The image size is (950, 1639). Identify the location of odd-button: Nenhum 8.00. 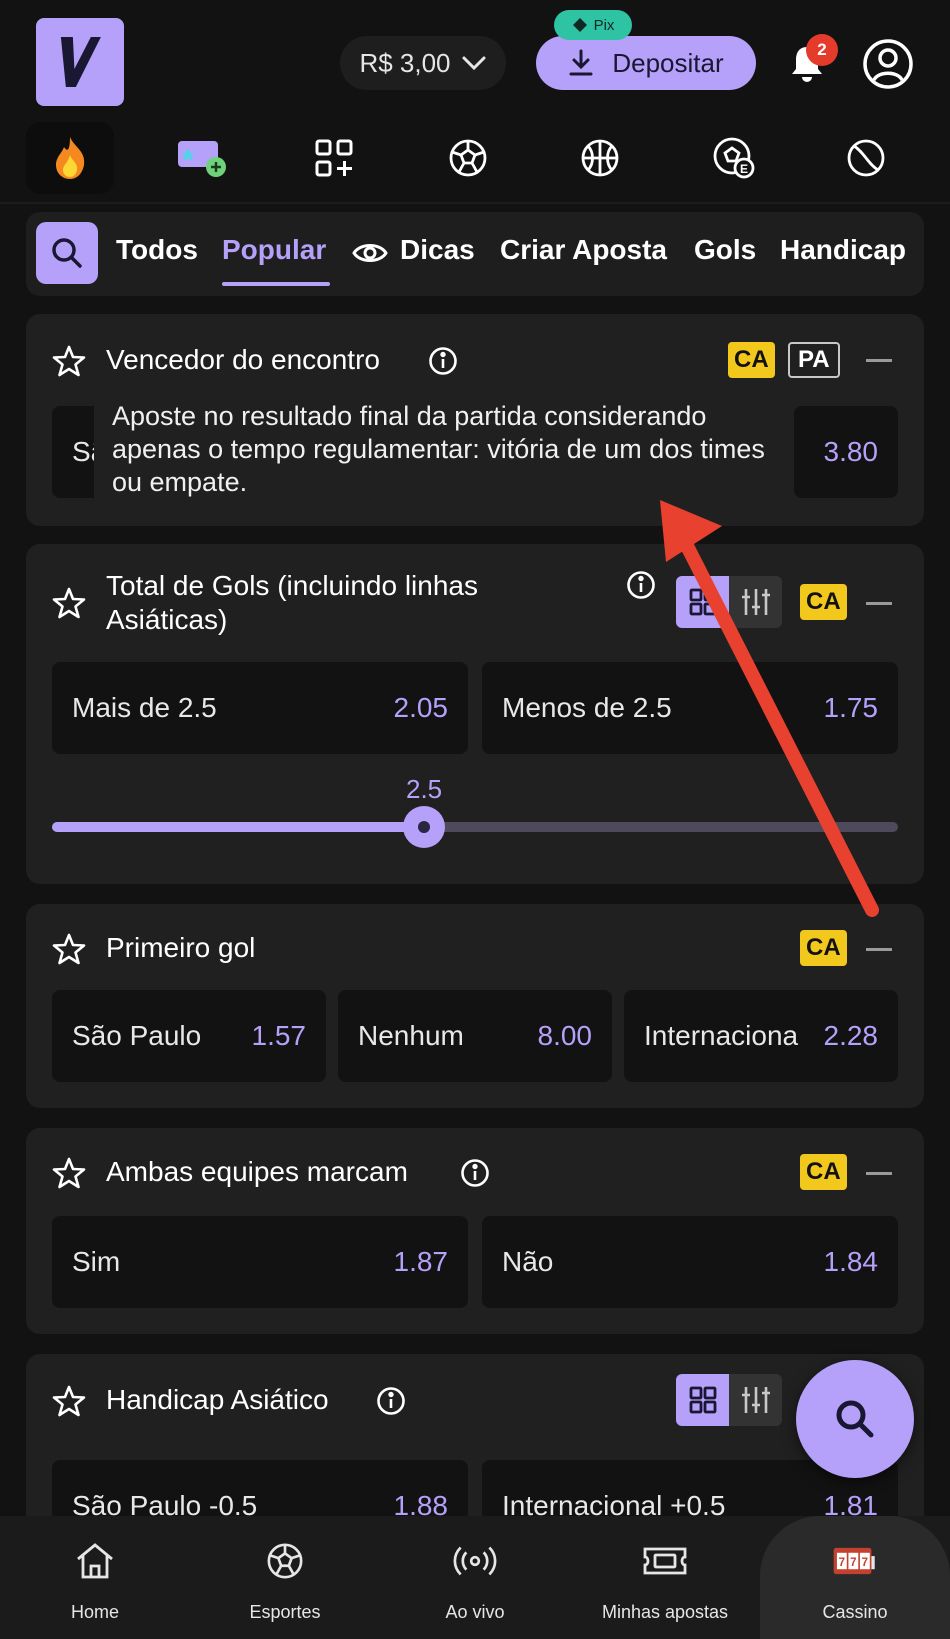
(475, 1036).